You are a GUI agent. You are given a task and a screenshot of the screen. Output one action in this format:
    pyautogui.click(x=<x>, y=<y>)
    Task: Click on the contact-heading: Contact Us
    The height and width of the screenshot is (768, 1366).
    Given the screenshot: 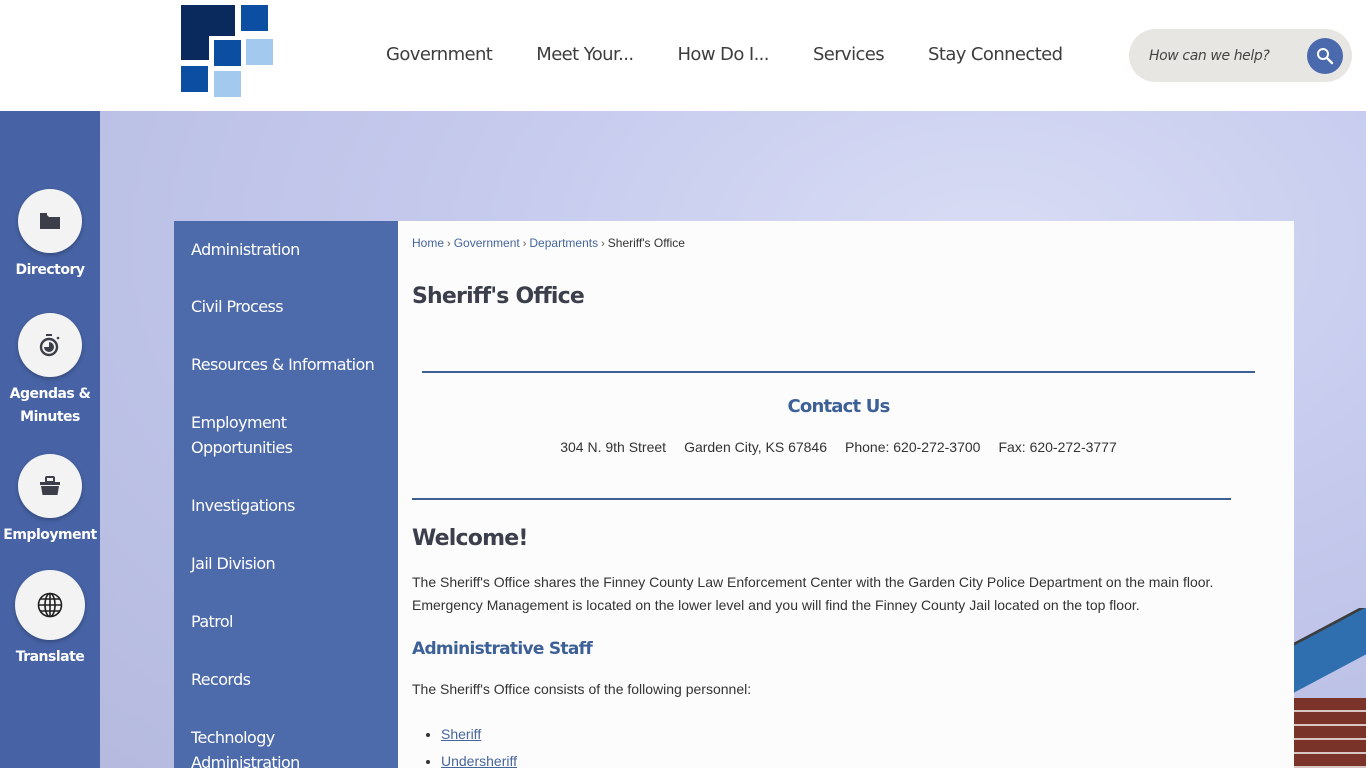 What is the action you would take?
    pyautogui.click(x=838, y=406)
    